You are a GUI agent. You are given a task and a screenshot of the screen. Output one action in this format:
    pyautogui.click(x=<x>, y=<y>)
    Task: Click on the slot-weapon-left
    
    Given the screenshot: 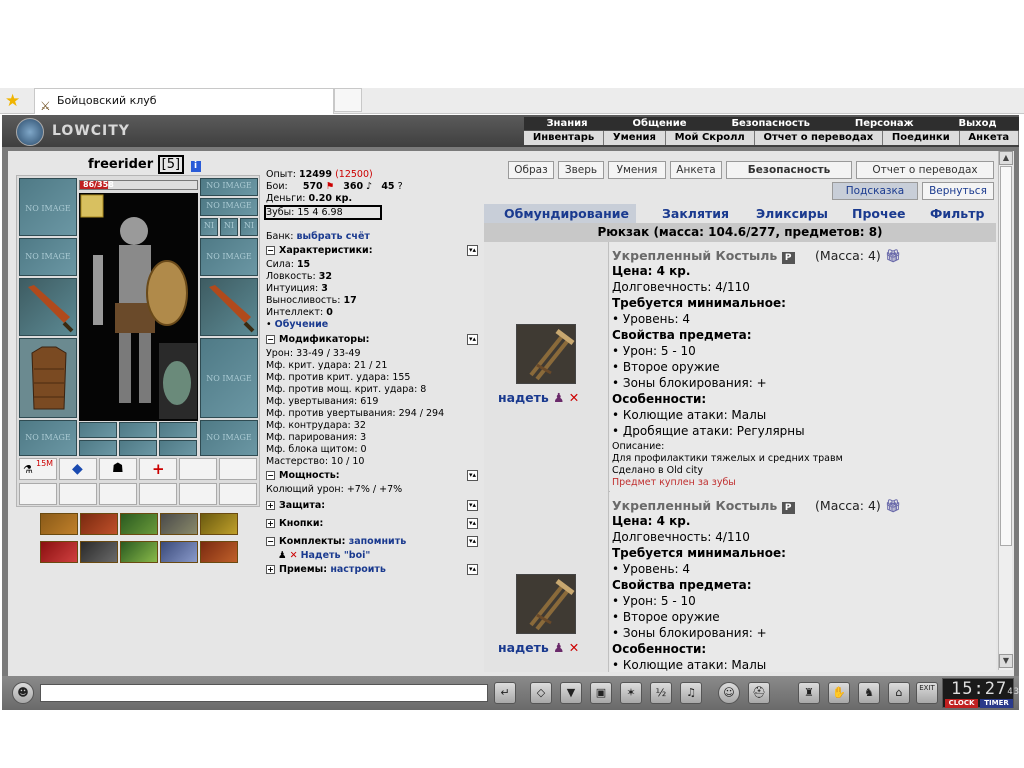 What is the action you would take?
    pyautogui.click(x=48, y=307)
    